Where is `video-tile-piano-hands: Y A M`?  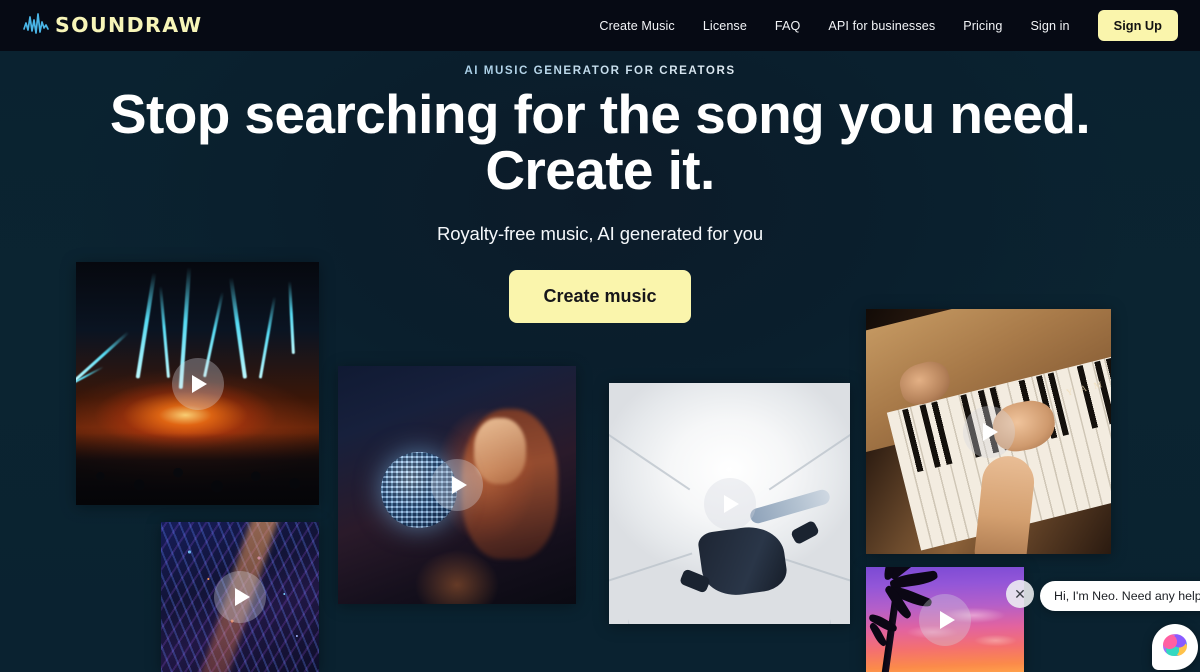 video-tile-piano-hands: Y A M is located at coordinates (988, 431).